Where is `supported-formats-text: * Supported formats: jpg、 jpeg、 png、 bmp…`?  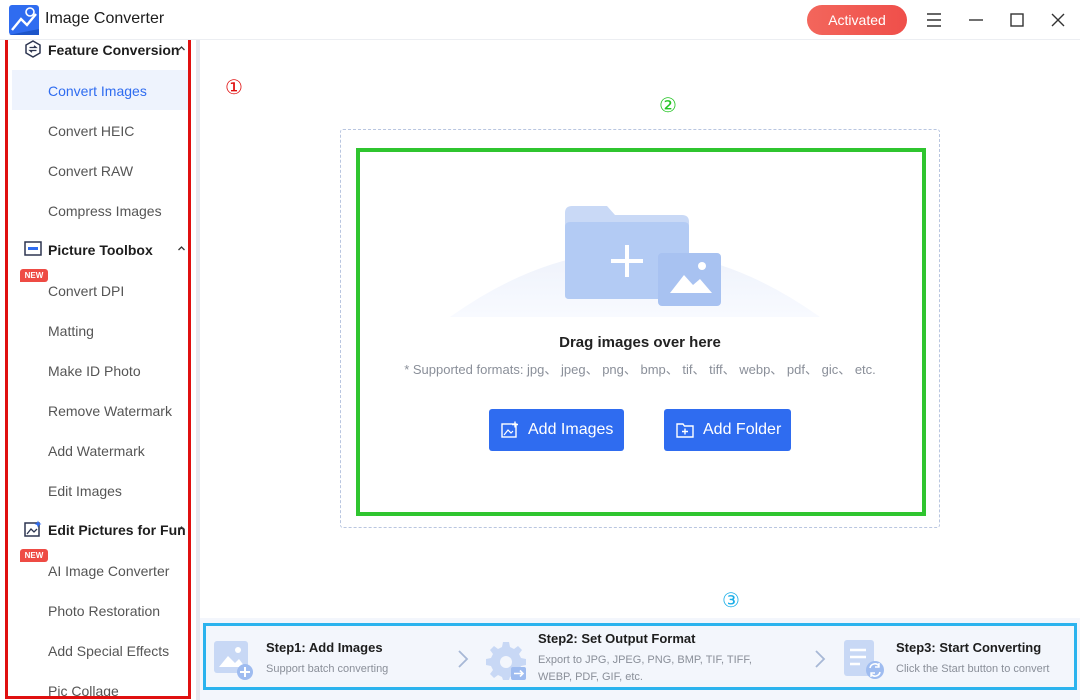 supported-formats-text: * Supported formats: jpg、 jpeg、 png、 bmp… is located at coordinates (640, 369).